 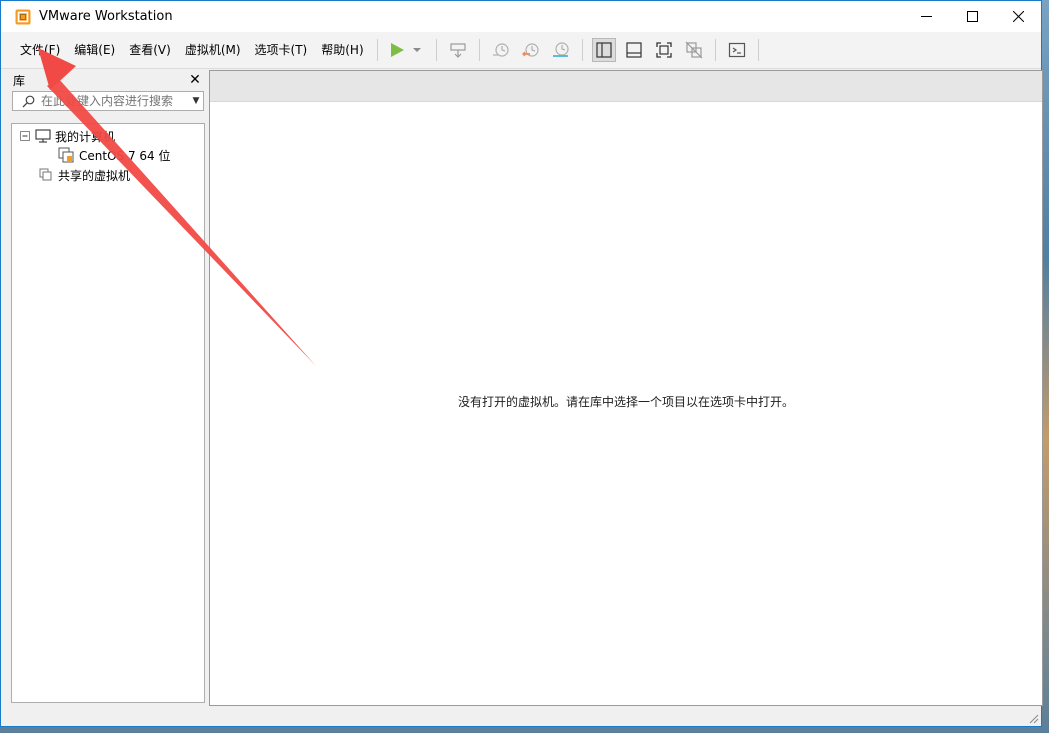 What do you see at coordinates (94, 50) in the screenshot?
I see `menu-edit: 编辑(E)` at bounding box center [94, 50].